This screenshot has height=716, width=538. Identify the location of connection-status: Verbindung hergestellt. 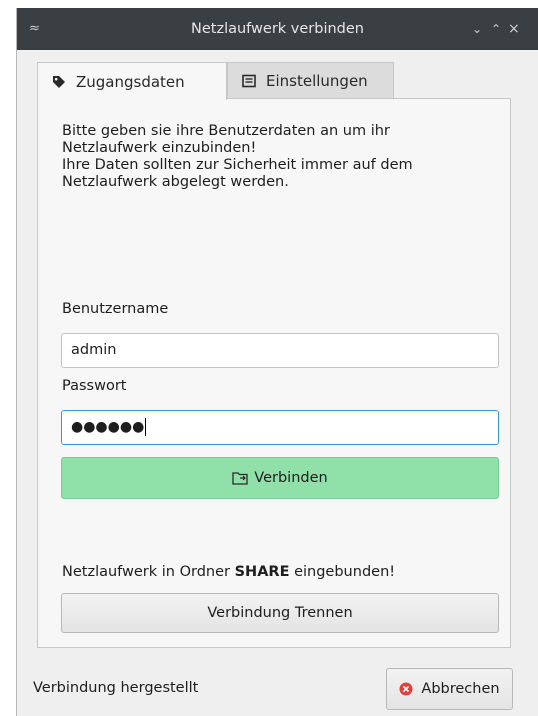
(116, 688).